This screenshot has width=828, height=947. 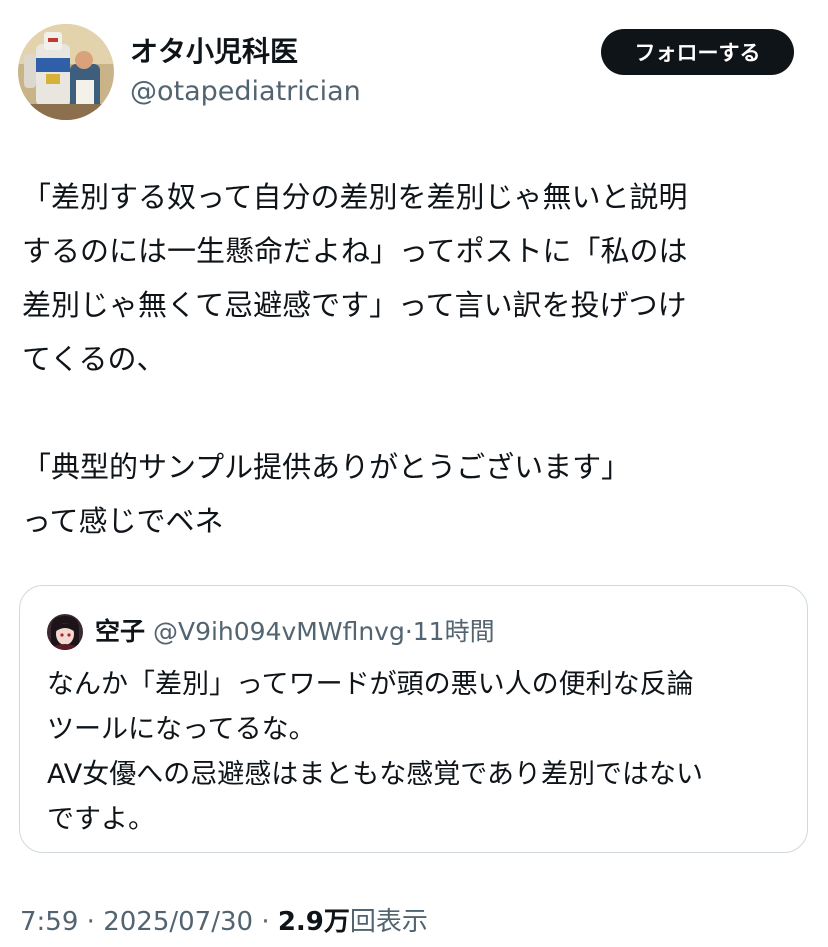 I want to click on robot-avatar-icon, so click(x=66, y=72).